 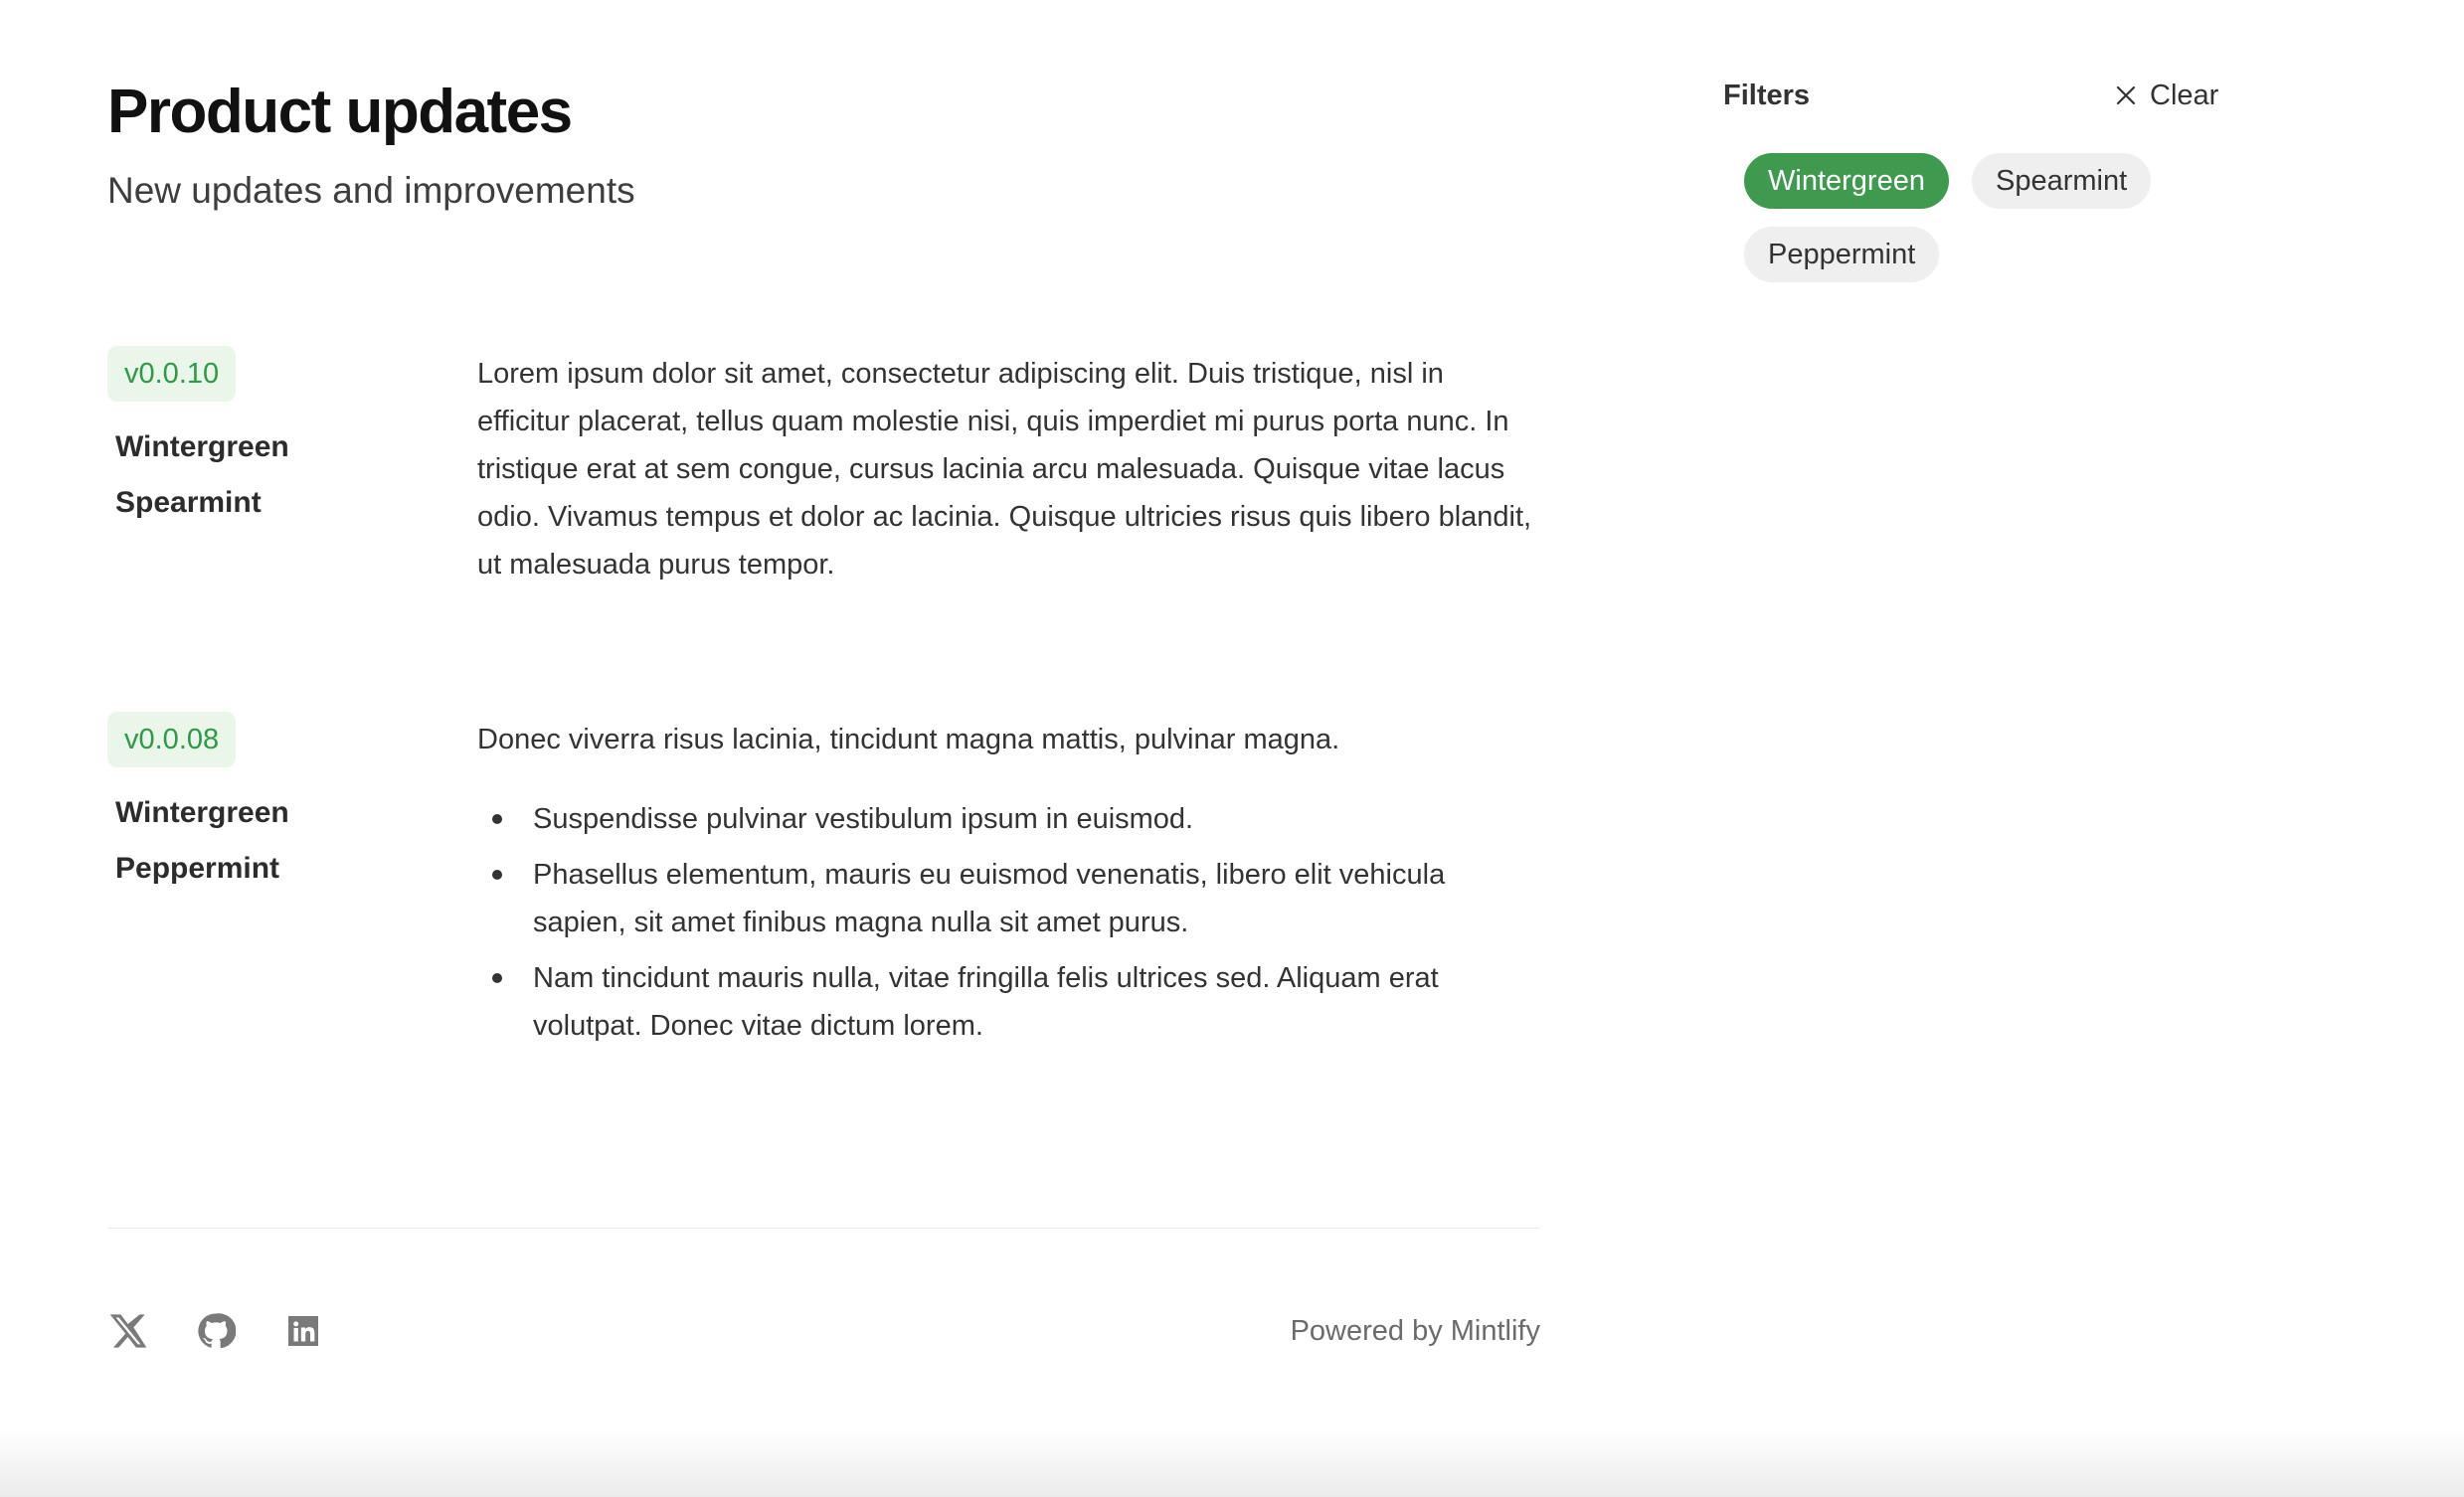 What do you see at coordinates (1415, 1331) in the screenshot?
I see `powered-by-link: Powered by Mintlify` at bounding box center [1415, 1331].